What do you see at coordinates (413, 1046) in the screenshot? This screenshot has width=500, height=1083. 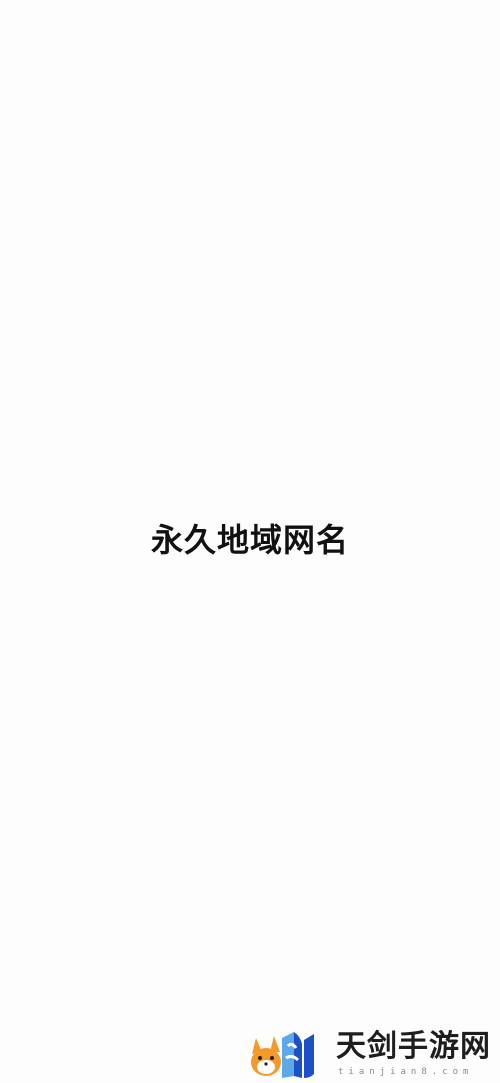 I see `watermark-brand: 天剑手游网` at bounding box center [413, 1046].